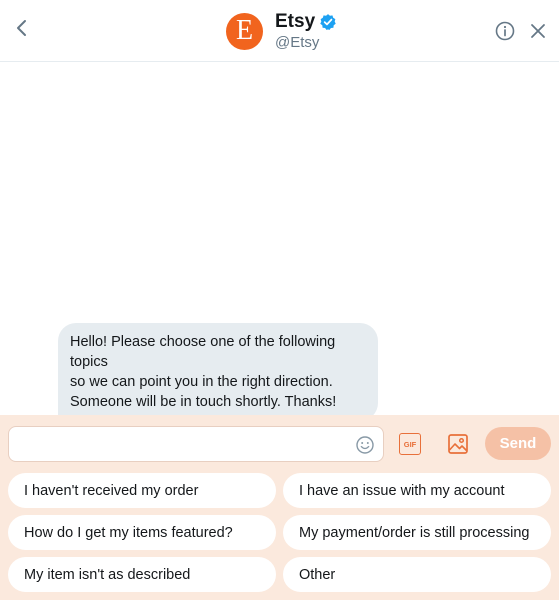 This screenshot has height=600, width=559. What do you see at coordinates (328, 22) in the screenshot?
I see `verified-badge-icon` at bounding box center [328, 22].